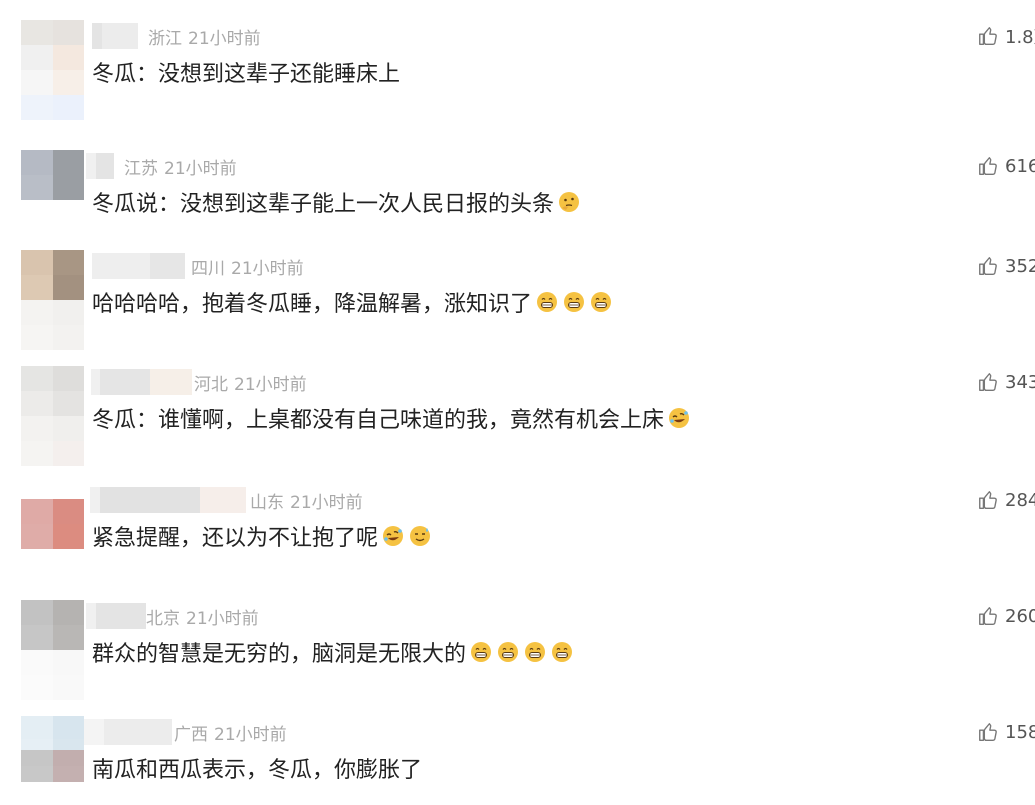 The height and width of the screenshot is (805, 1035). I want to click on comment-meta: 江苏 21小时前, so click(161, 166).